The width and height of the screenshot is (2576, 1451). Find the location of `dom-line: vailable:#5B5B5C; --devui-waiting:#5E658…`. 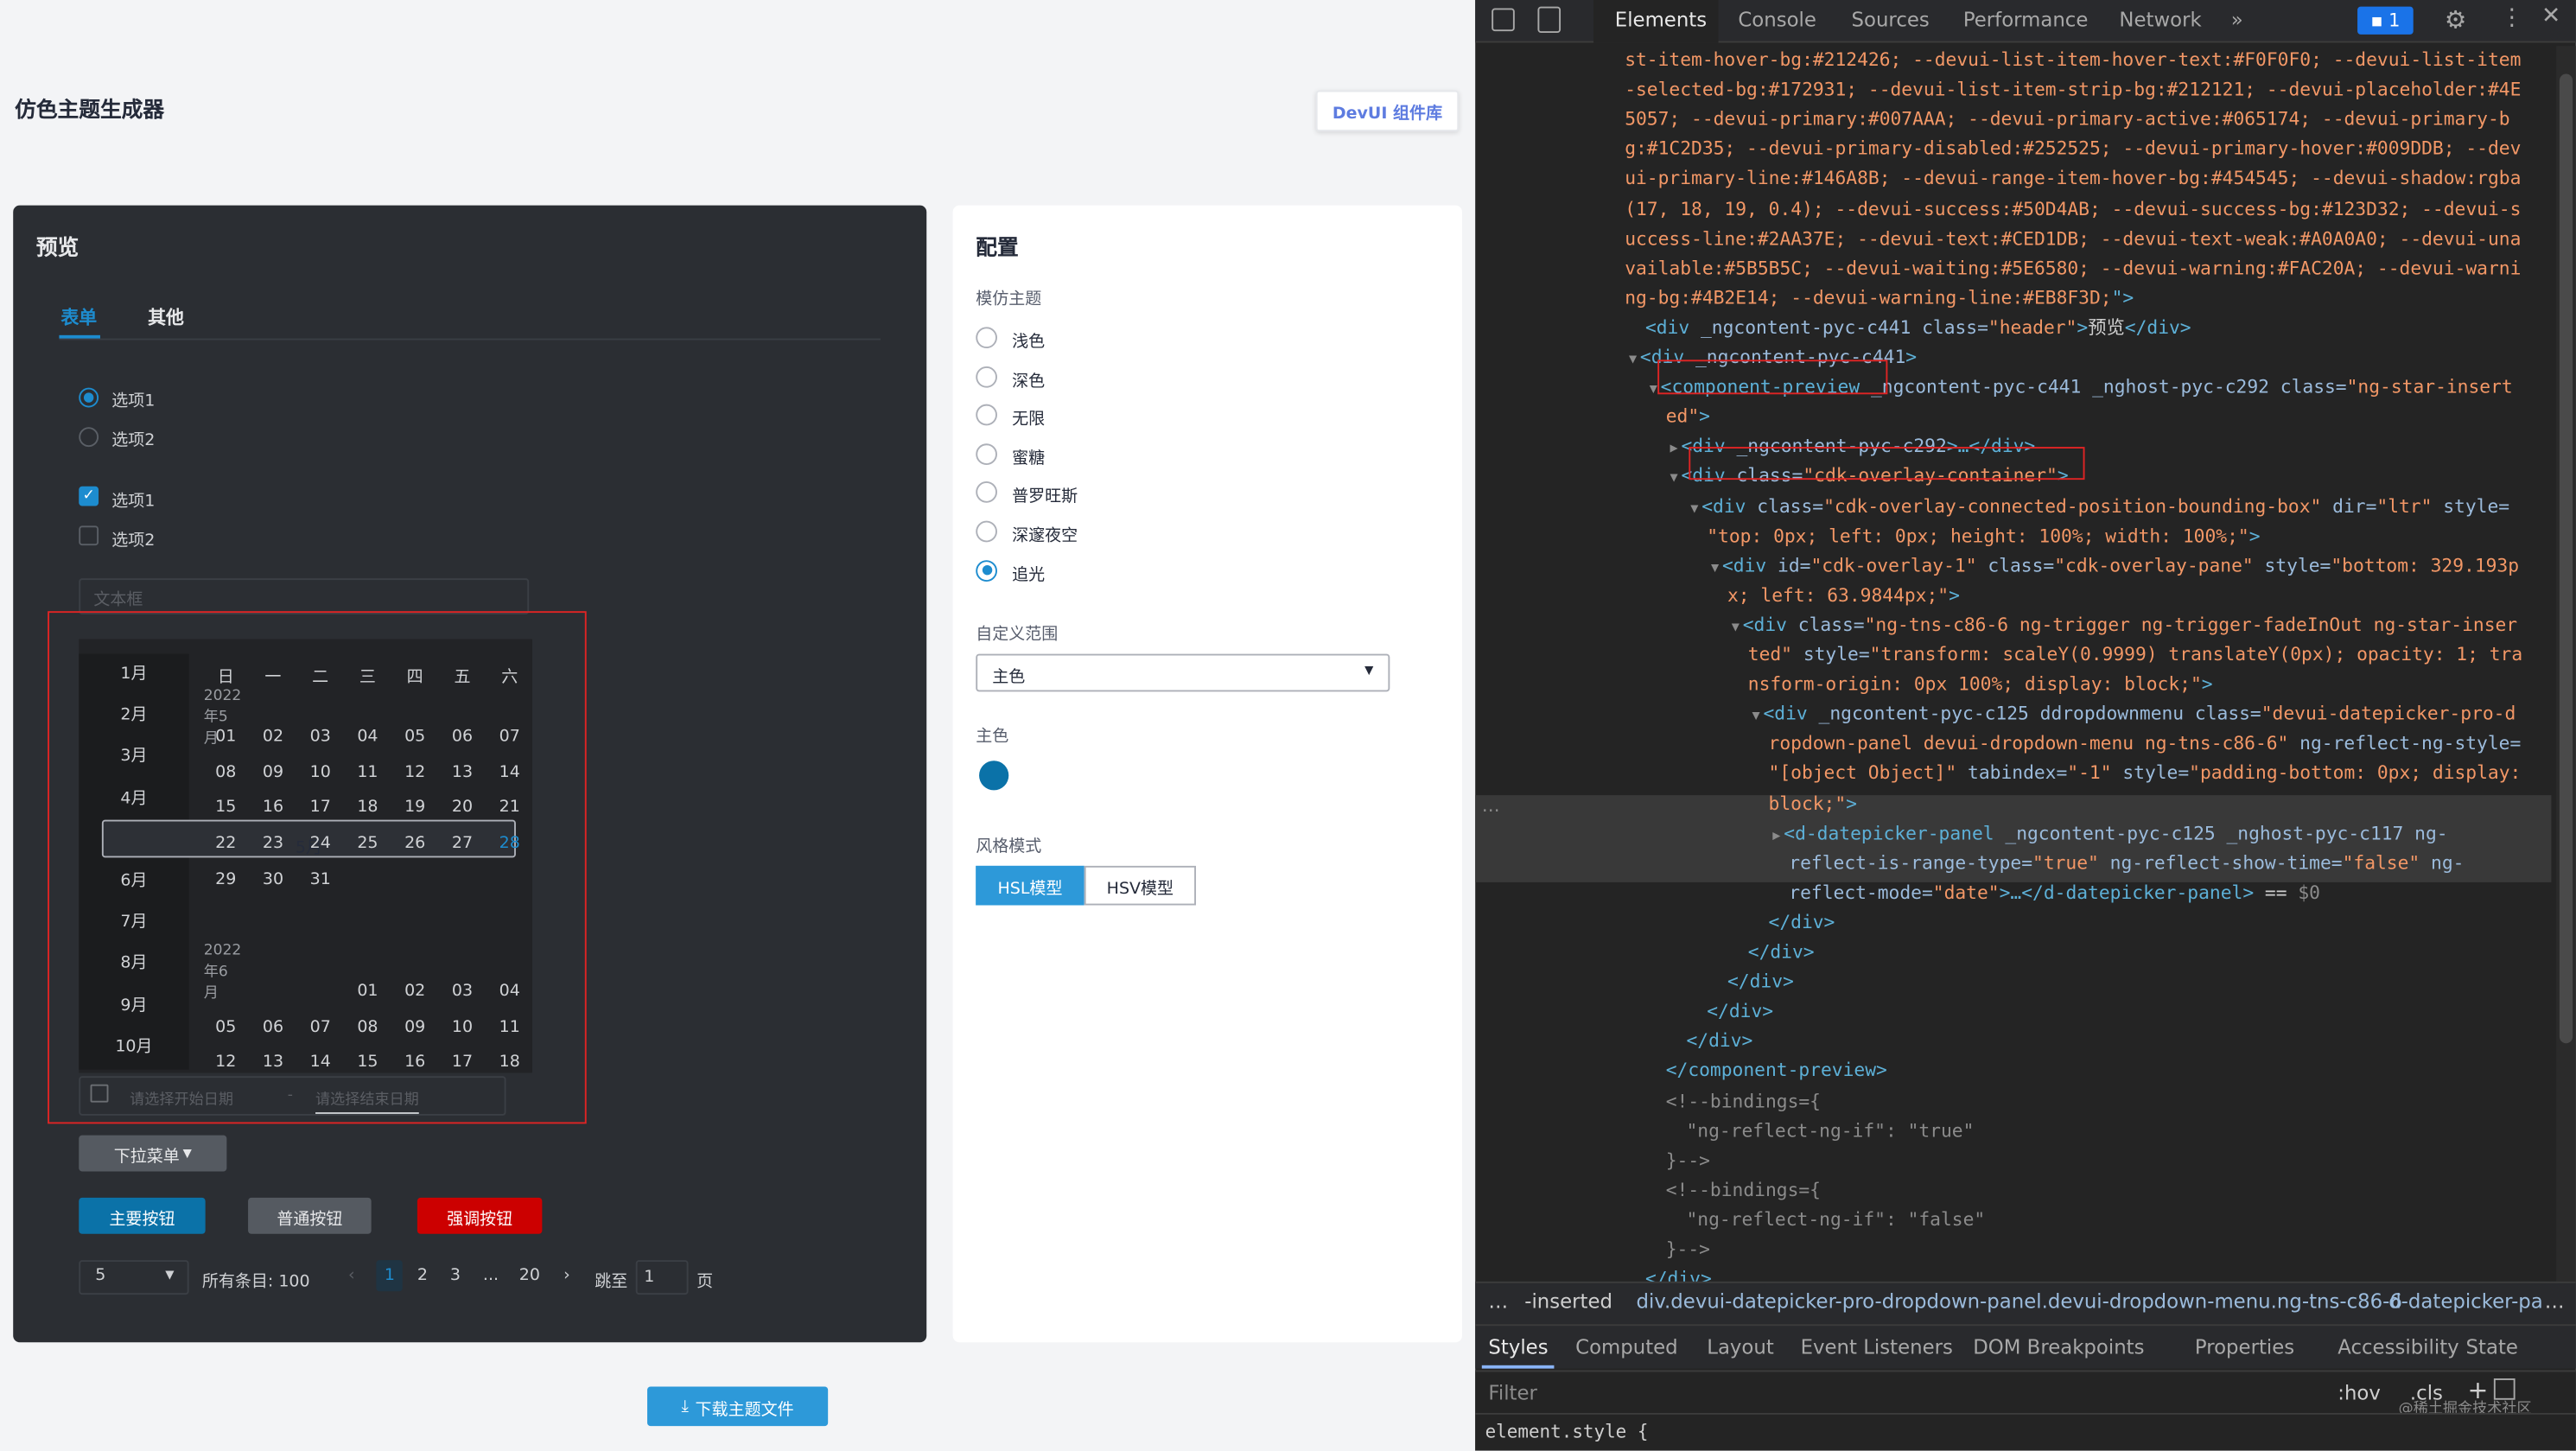

dom-line: vailable:#5B5B5C; --devui-waiting:#5E658… is located at coordinates (2073, 268).